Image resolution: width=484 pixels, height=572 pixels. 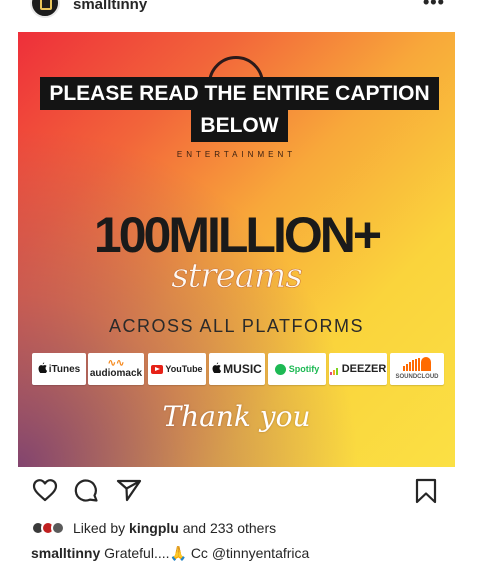 What do you see at coordinates (64, 369) in the screenshot?
I see `platform-itunes-label: iTunes` at bounding box center [64, 369].